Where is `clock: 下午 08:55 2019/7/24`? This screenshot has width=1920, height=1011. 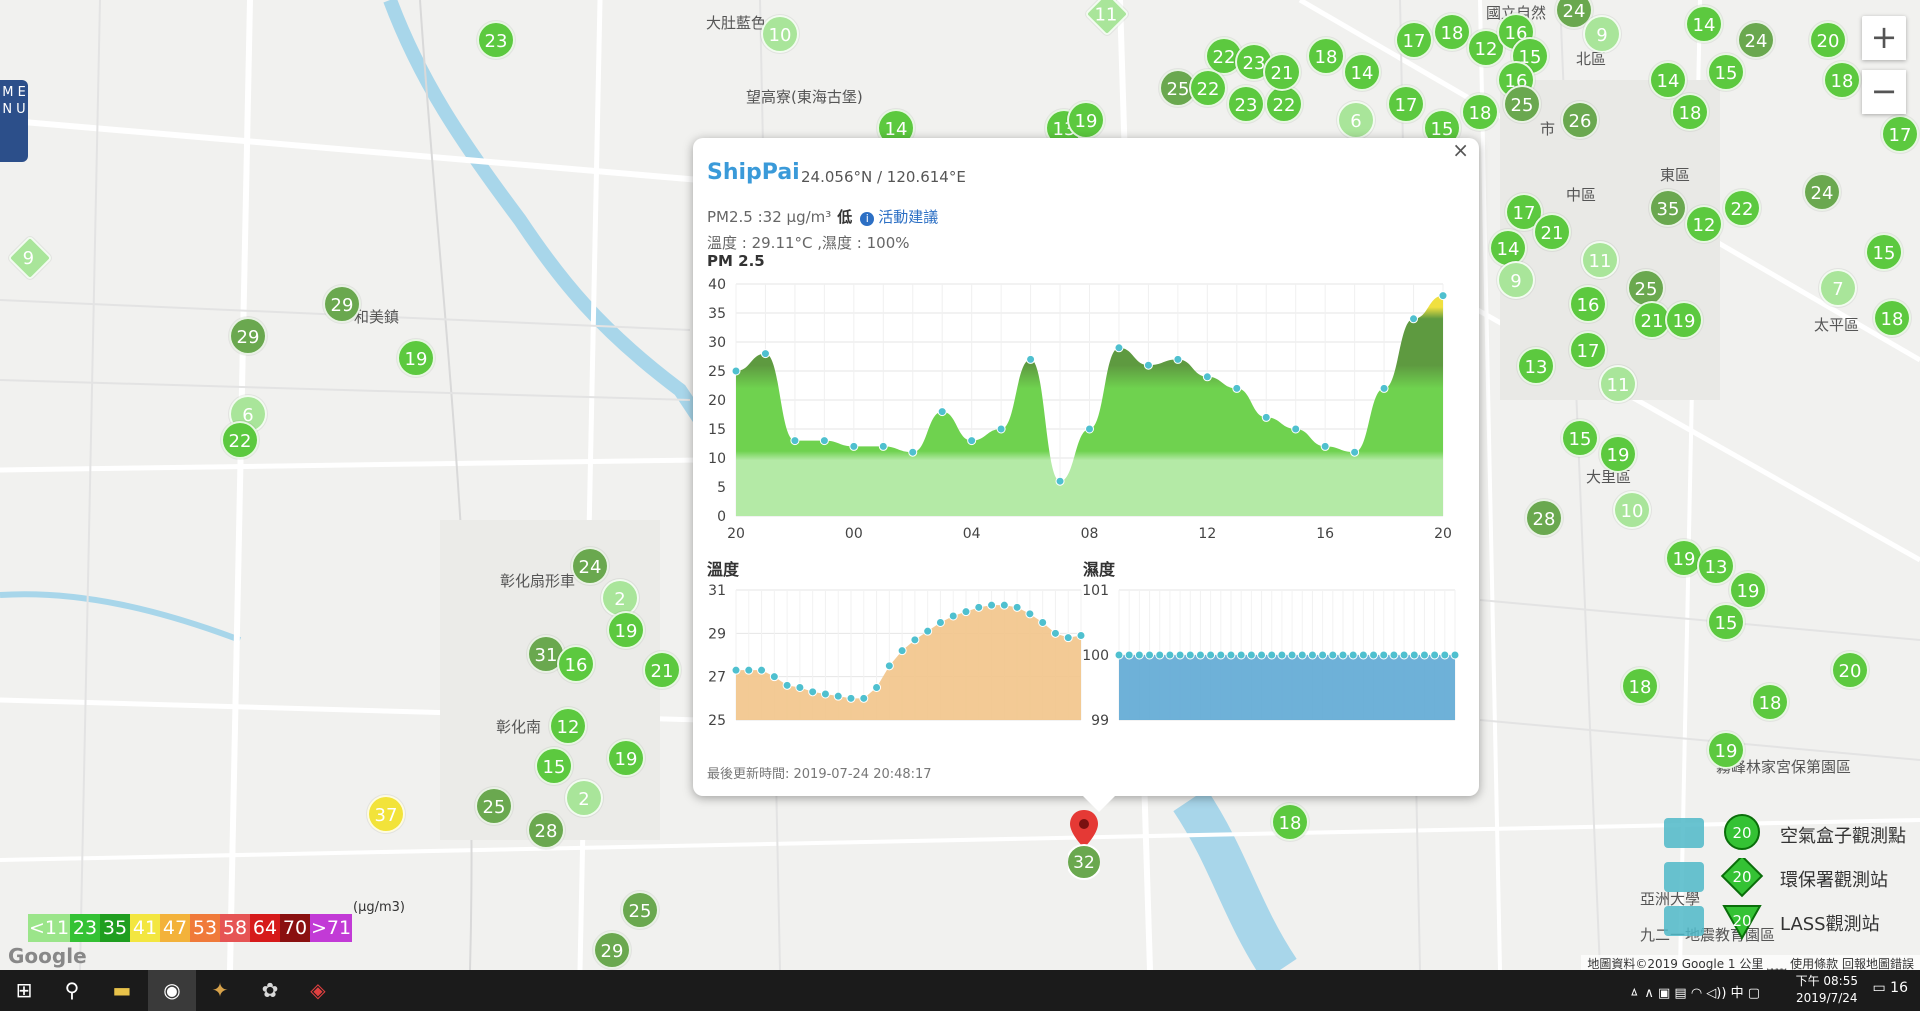
clock: 下午 08:55 2019/7/24 is located at coordinates (1827, 990).